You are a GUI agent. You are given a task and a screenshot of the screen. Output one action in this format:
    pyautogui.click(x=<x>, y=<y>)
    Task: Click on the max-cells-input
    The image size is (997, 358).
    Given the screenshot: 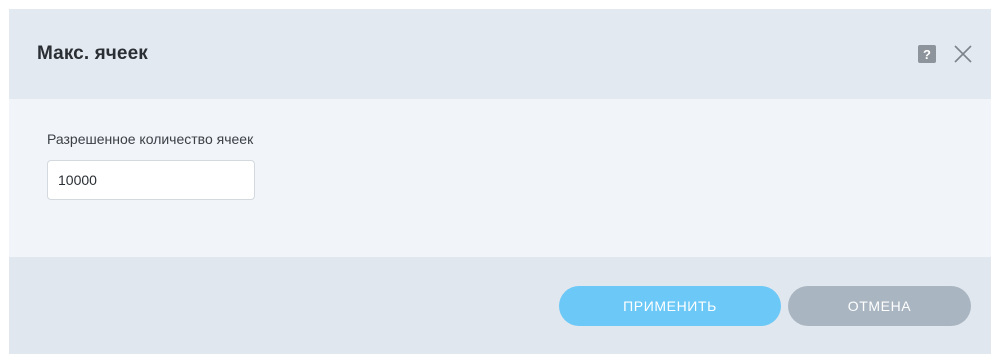 What is the action you would take?
    pyautogui.click(x=151, y=180)
    